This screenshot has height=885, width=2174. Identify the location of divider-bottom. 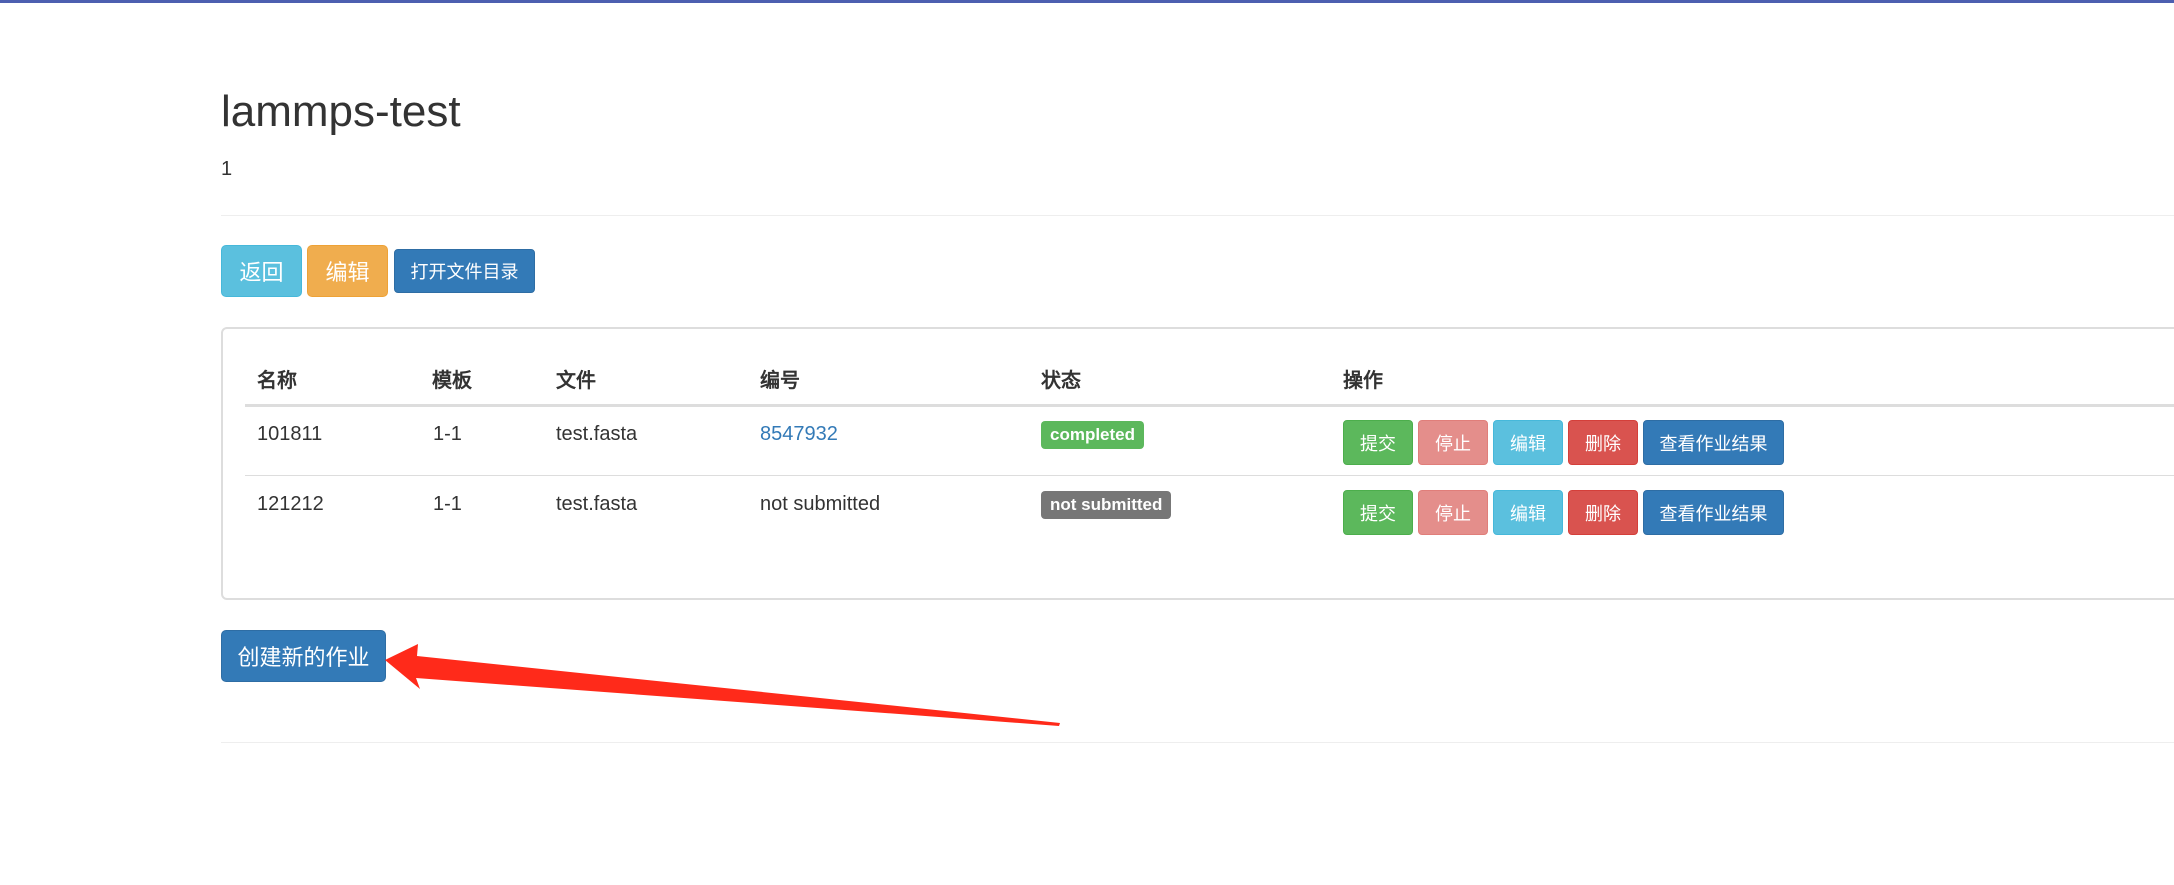
(1197, 742).